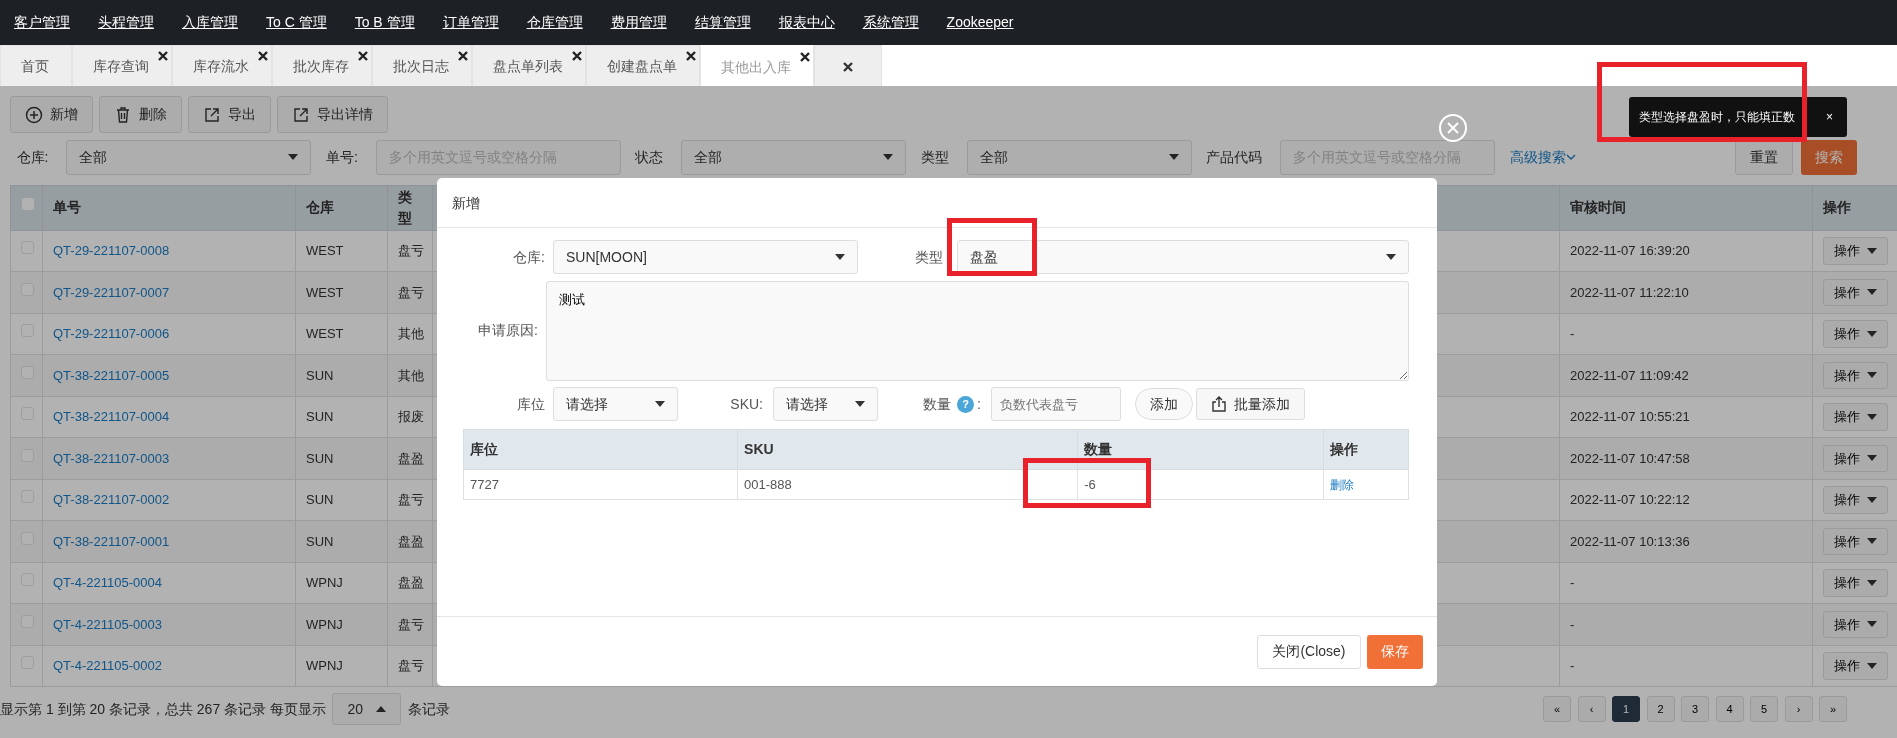 Image resolution: width=1897 pixels, height=738 pixels. Describe the element at coordinates (722, 22) in the screenshot. I see `nav-menu-item: 结算管理` at that location.